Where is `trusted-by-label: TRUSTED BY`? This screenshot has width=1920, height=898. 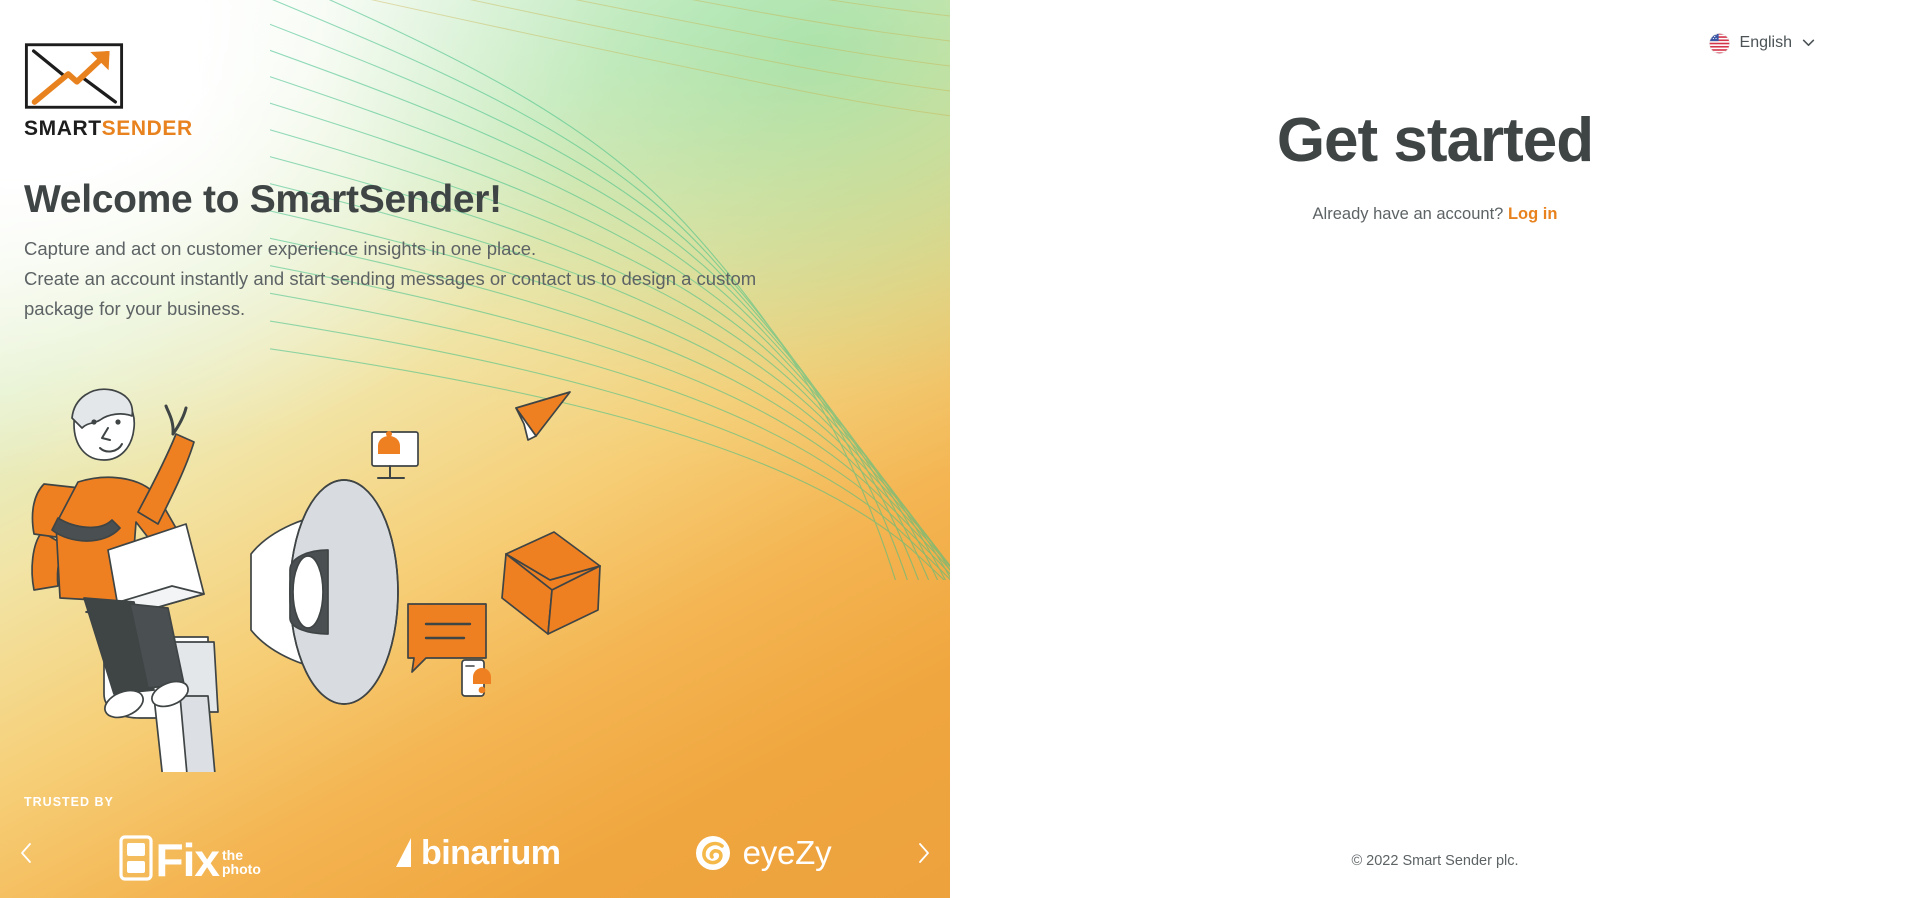
trusted-by-label: TRUSTED BY is located at coordinates (69, 802).